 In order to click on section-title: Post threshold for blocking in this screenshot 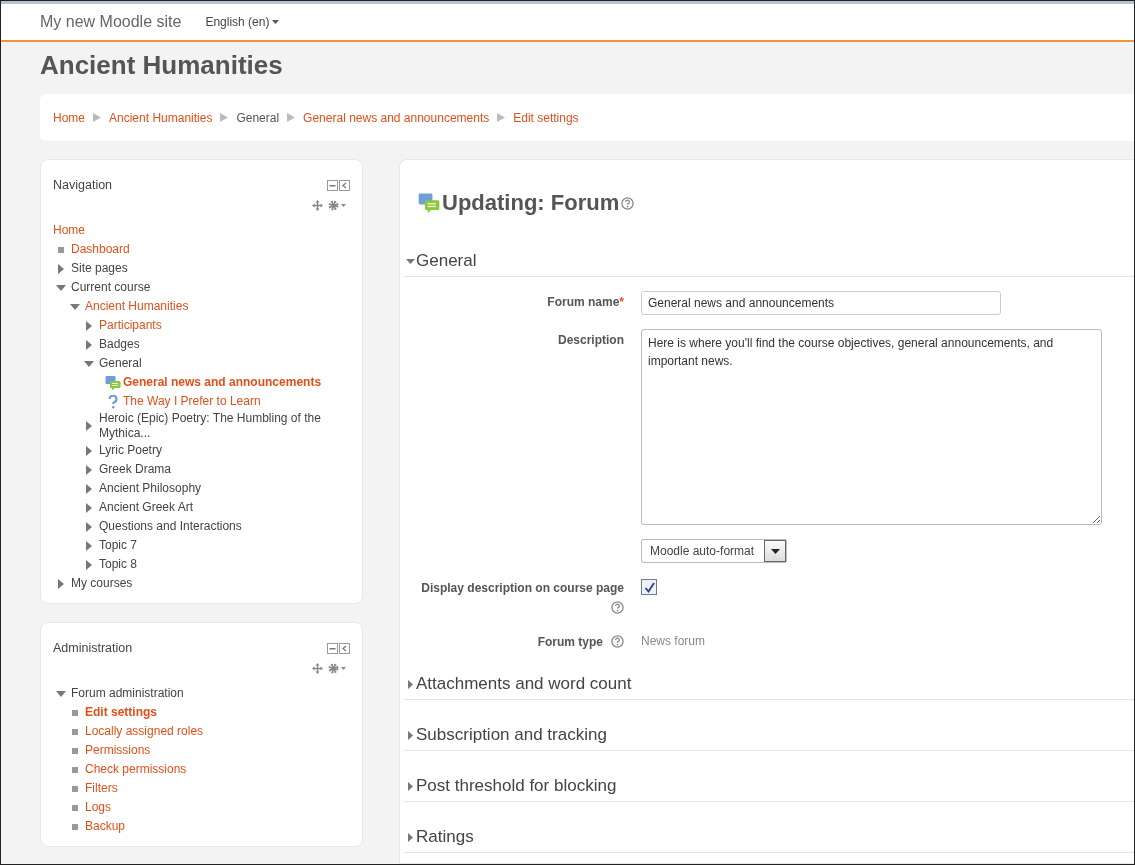, I will do `click(516, 786)`.